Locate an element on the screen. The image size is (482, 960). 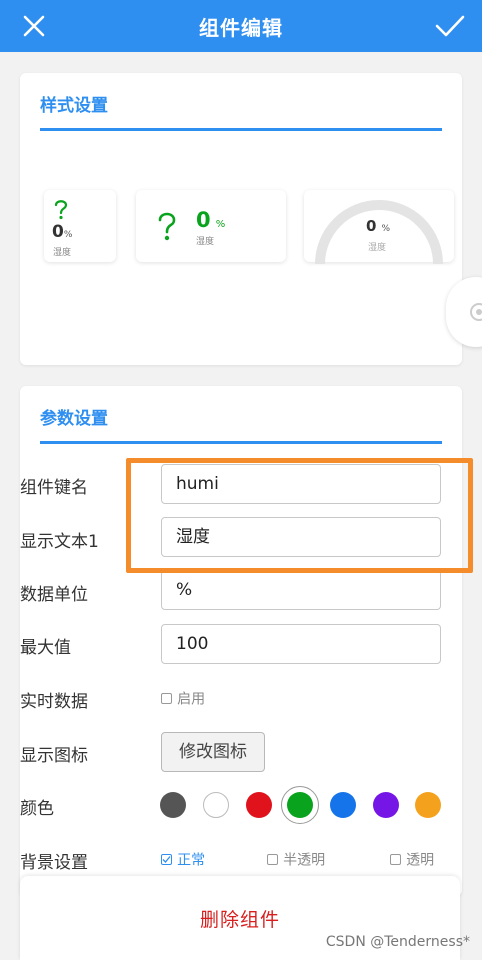
key-name-input: humi is located at coordinates (301, 484).